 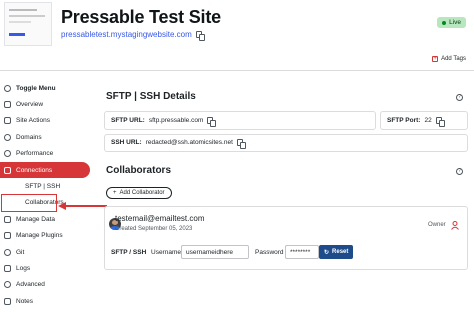 I want to click on sidebar-item-toggle-menu: Toggle Menu, so click(x=48, y=88).